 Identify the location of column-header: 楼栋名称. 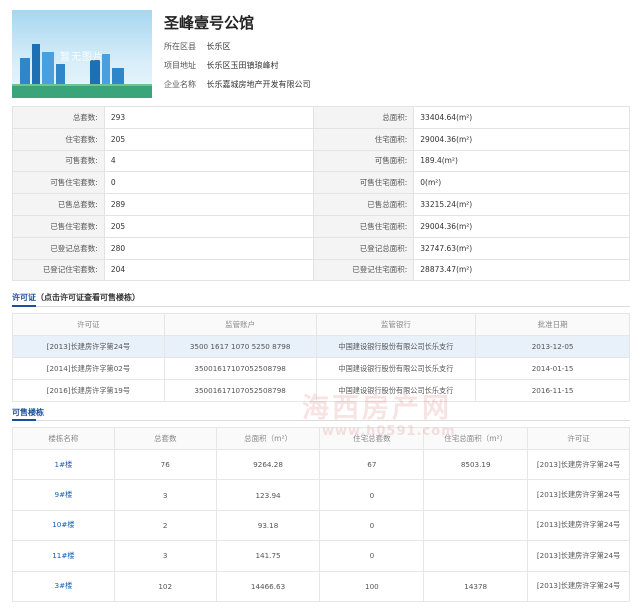
(63, 438).